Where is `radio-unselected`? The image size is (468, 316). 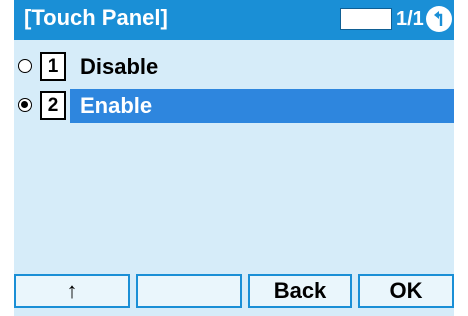 radio-unselected is located at coordinates (25, 66).